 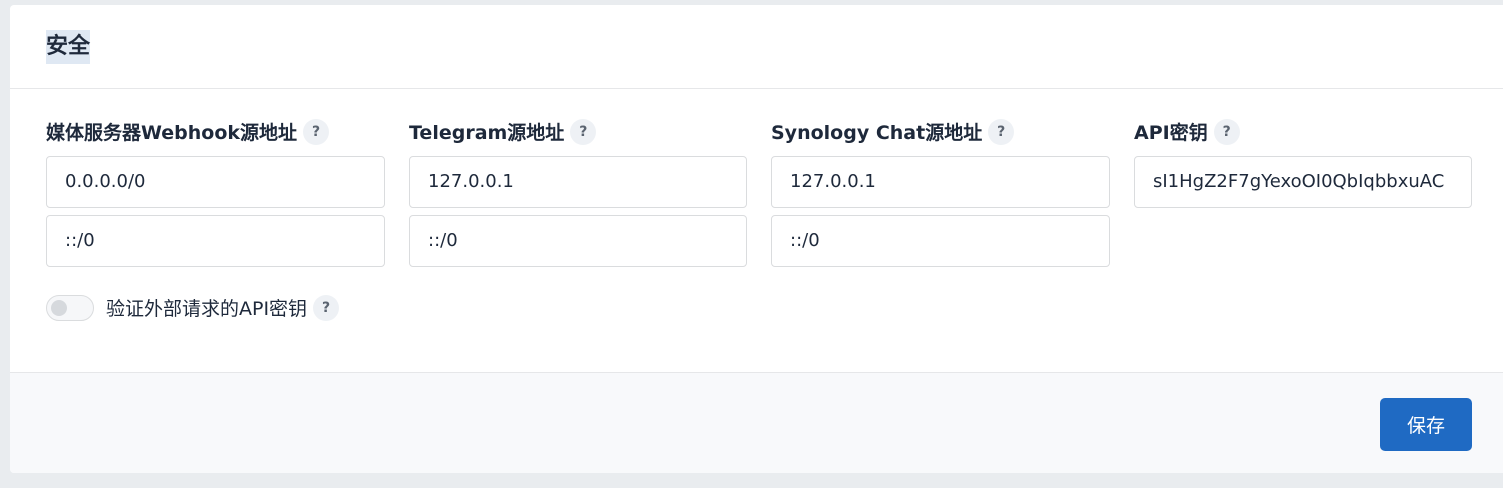 What do you see at coordinates (207, 309) in the screenshot?
I see `toggle-label: 验证外部请求的API密钥` at bounding box center [207, 309].